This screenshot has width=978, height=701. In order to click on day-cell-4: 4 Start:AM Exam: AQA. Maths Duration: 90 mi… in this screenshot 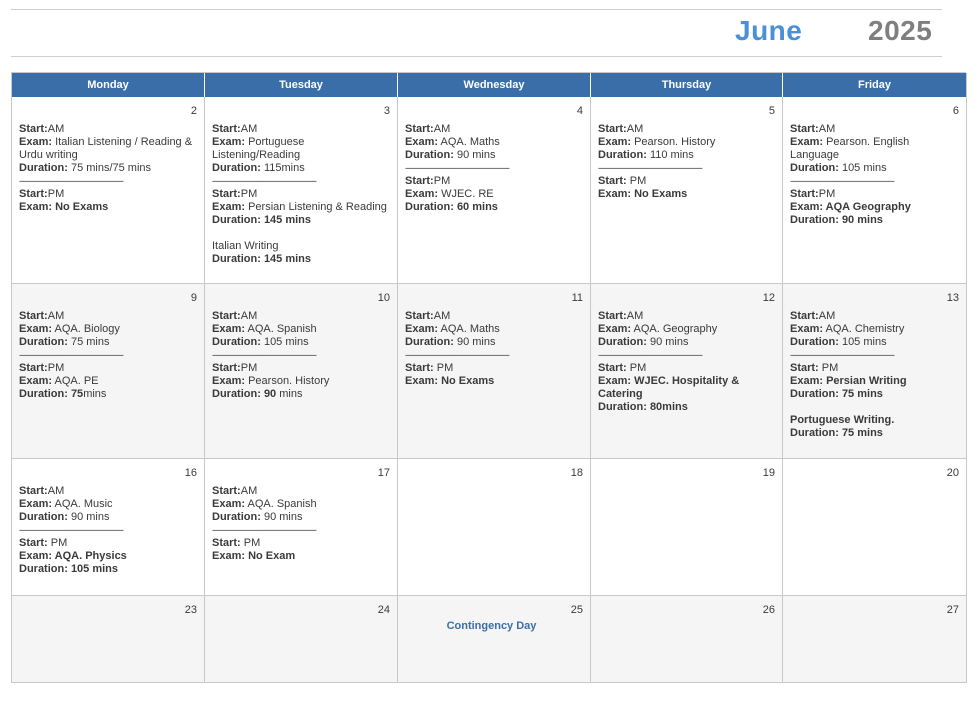, I will do `click(494, 190)`.